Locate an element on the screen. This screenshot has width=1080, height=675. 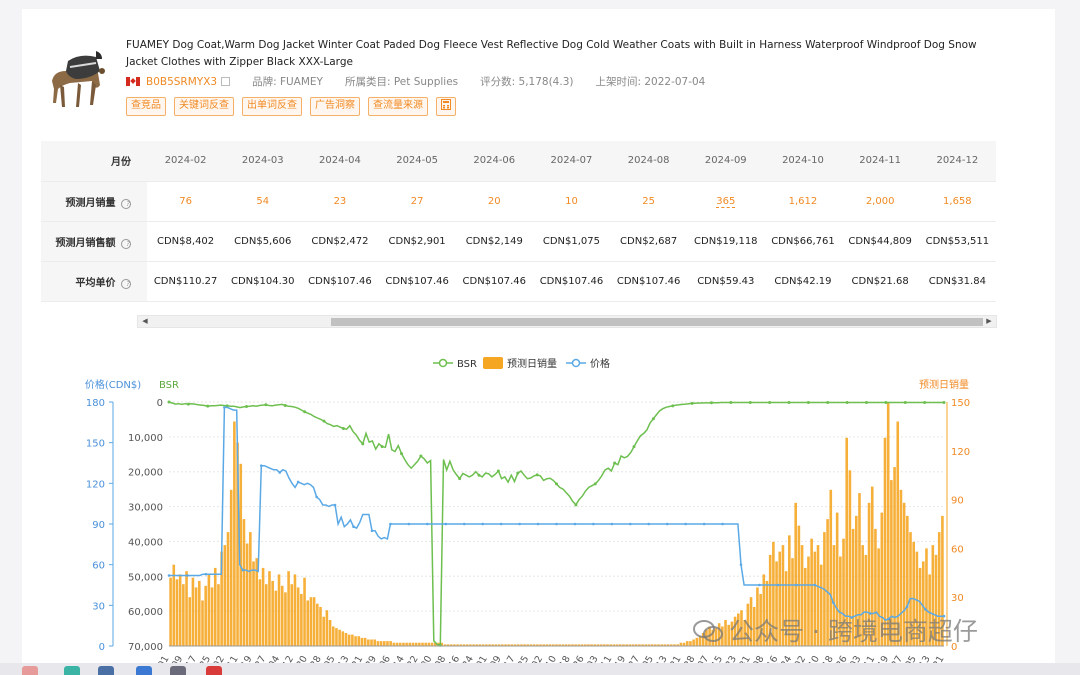
asin-link: B0B5SRMYX3 is located at coordinates (181, 82).